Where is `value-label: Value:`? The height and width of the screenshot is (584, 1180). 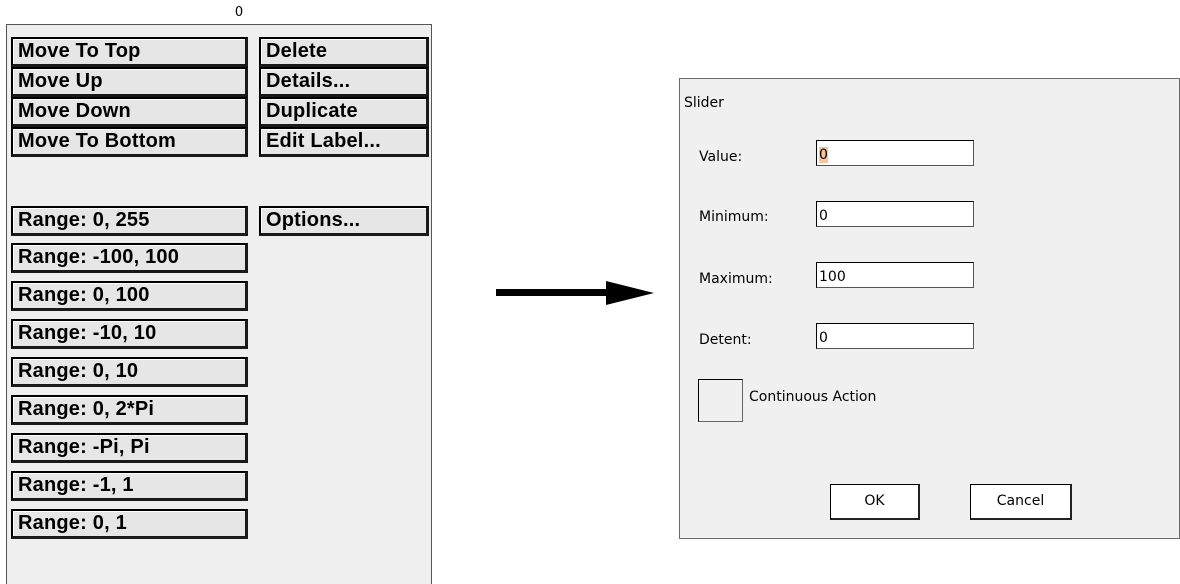 value-label: Value: is located at coordinates (721, 157).